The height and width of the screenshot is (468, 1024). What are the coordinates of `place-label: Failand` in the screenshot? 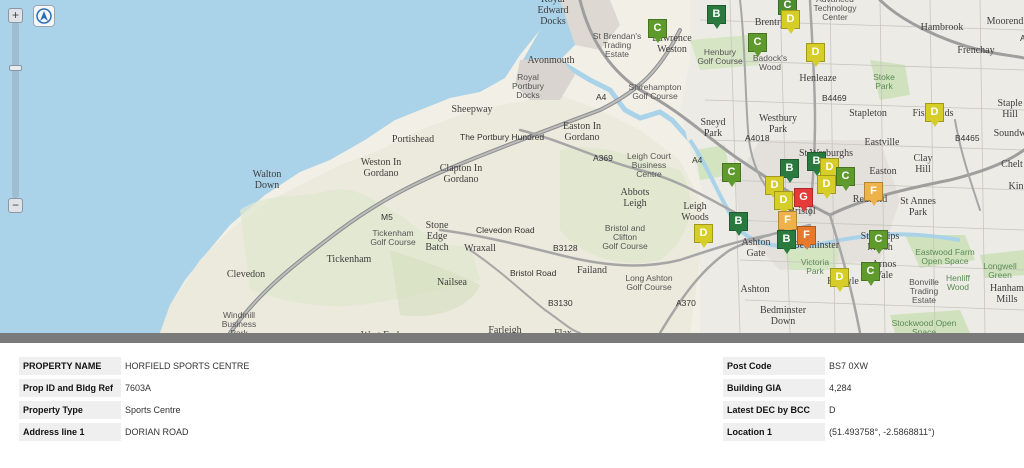 It's located at (592, 270).